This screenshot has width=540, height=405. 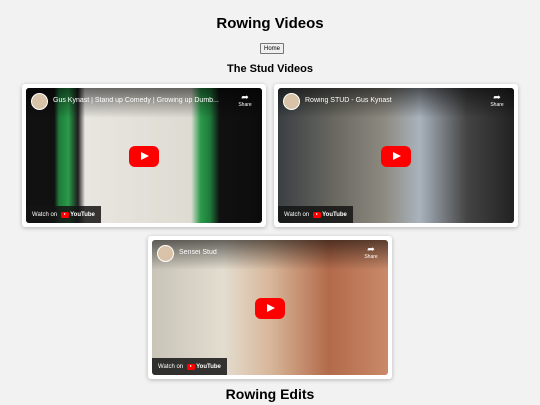 I want to click on video-title: Rowing STUD - Gus Kynast, so click(x=394, y=100).